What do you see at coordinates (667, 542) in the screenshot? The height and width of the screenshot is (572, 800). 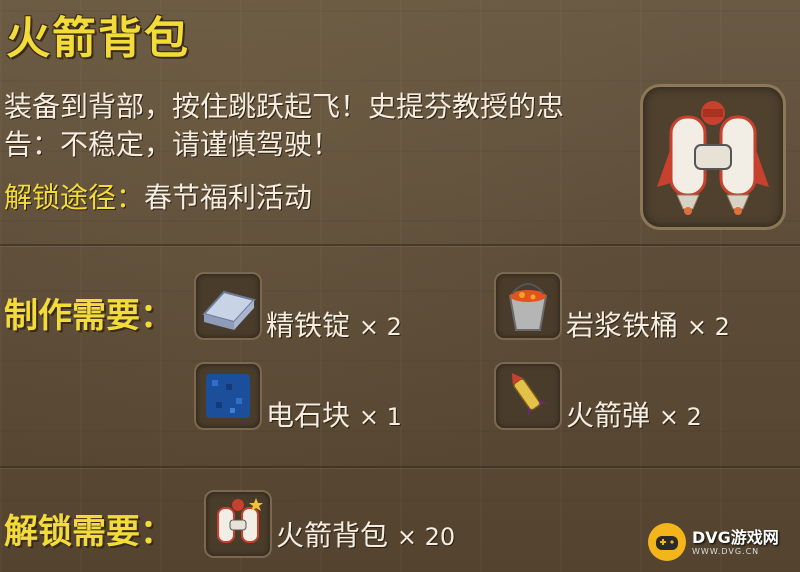 I see `gamepad-icon` at bounding box center [667, 542].